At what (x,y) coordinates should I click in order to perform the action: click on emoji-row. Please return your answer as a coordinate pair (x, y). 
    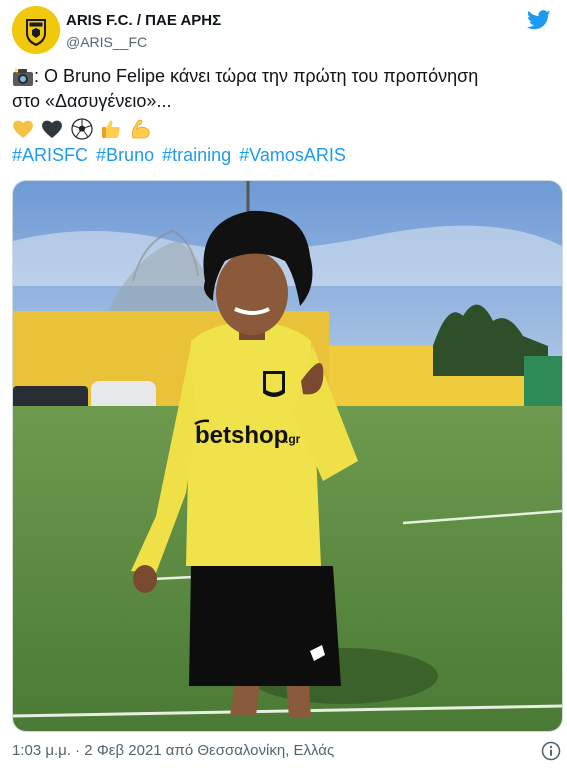
    Looking at the image, I should click on (83, 130).